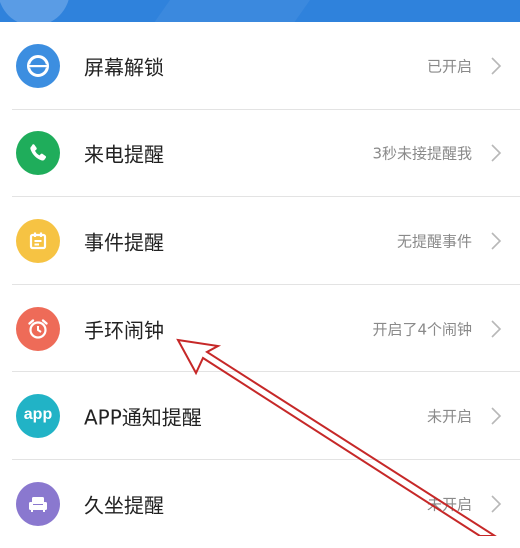  What do you see at coordinates (124, 505) in the screenshot?
I see `setting-label: 久坐提醒` at bounding box center [124, 505].